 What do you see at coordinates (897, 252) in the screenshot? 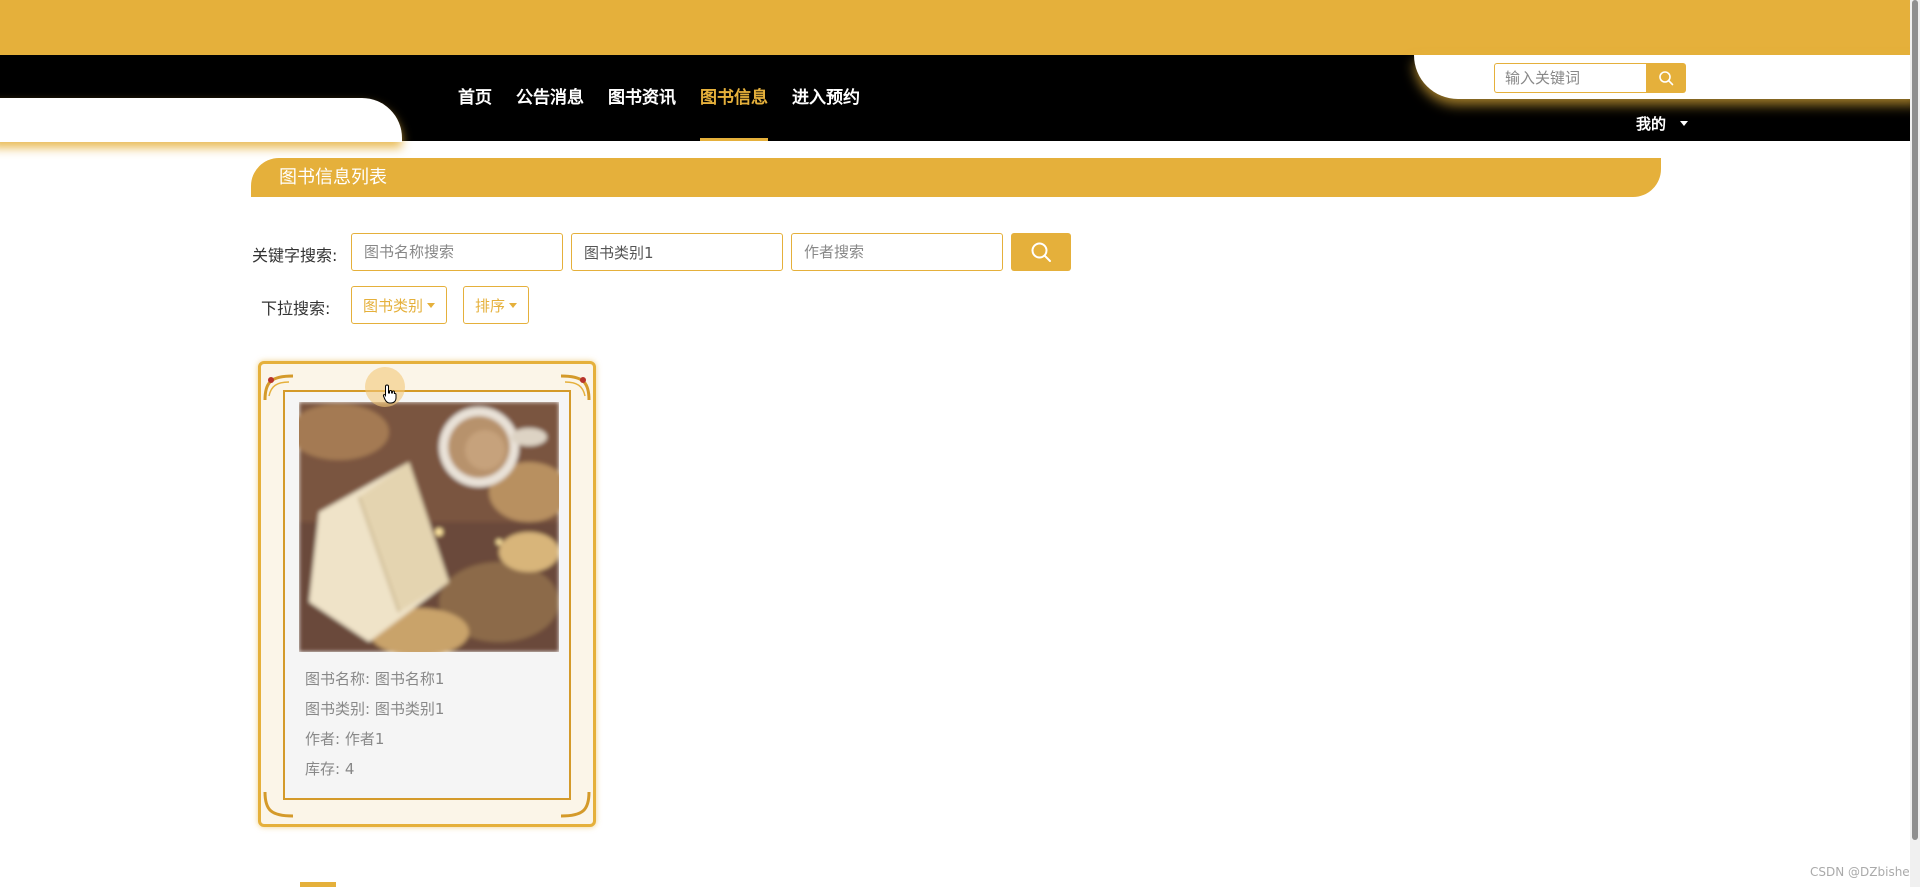
I see `author-search-input` at bounding box center [897, 252].